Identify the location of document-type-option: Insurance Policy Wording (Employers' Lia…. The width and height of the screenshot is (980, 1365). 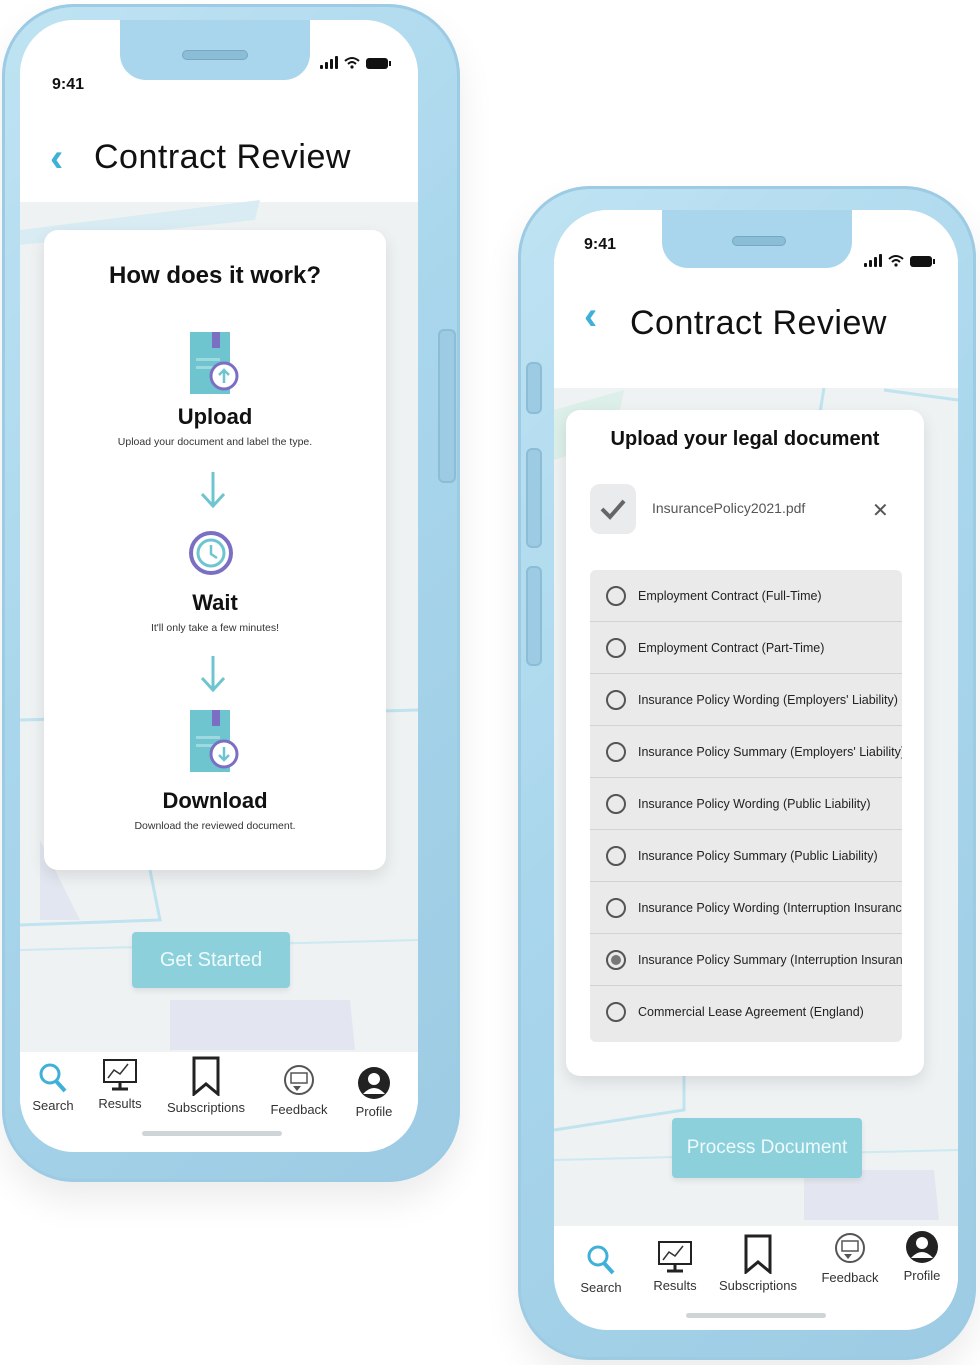
(746, 700).